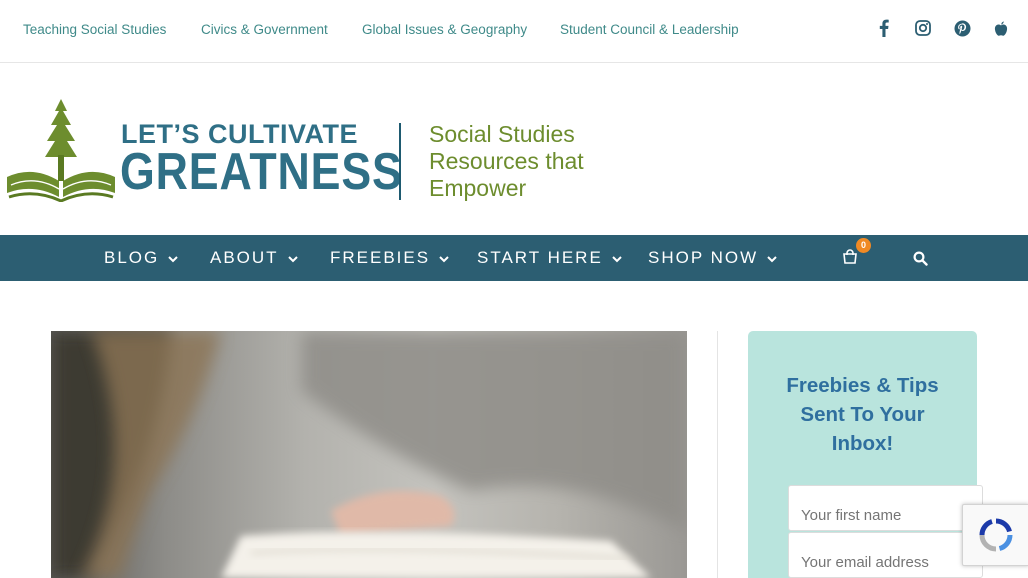 The width and height of the screenshot is (1028, 578). Describe the element at coordinates (885, 508) in the screenshot. I see `first-name-field` at that location.